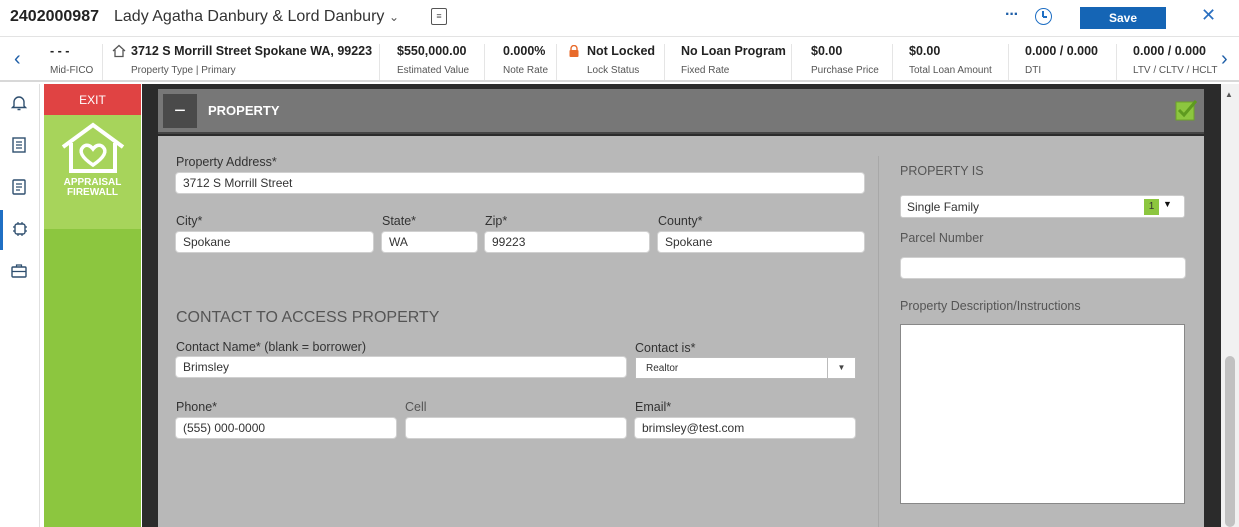 The image size is (1239, 527). Describe the element at coordinates (72, 70) in the screenshot. I see `fico-label: Mid-FICO` at that location.